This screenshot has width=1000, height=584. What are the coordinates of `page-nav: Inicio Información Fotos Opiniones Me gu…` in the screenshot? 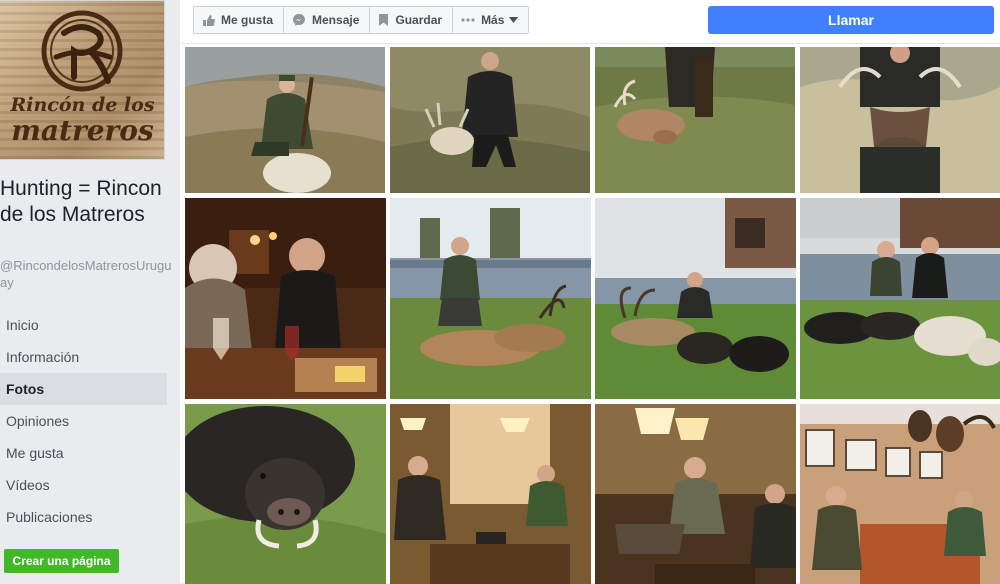 It's located at (83, 421).